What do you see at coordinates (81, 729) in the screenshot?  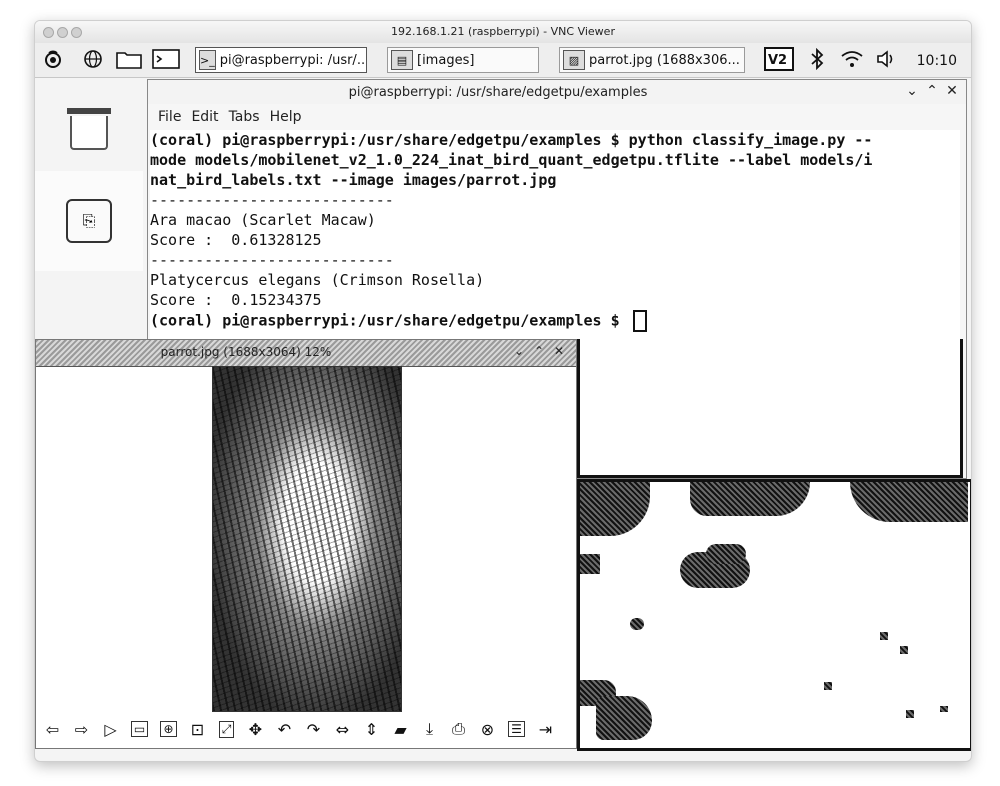 I see `forward-arrow-icon: ⇨` at bounding box center [81, 729].